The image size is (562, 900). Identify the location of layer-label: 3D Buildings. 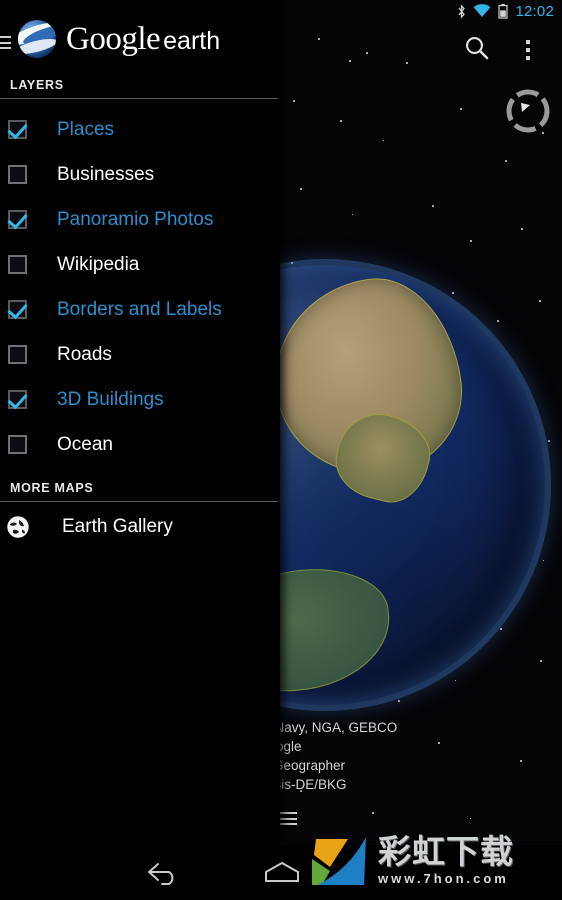
(110, 399).